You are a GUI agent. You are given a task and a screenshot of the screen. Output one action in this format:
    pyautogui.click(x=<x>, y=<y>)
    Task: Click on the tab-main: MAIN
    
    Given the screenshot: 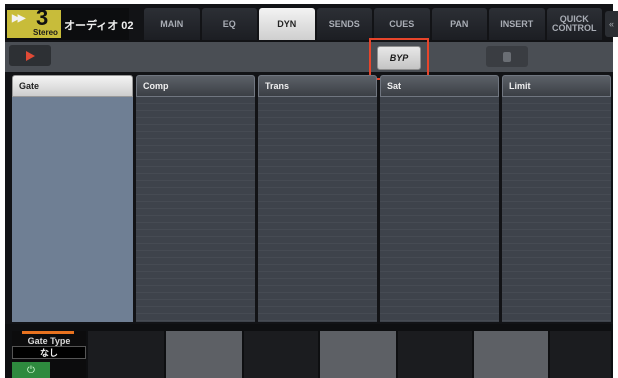 What is the action you would take?
    pyautogui.click(x=172, y=24)
    